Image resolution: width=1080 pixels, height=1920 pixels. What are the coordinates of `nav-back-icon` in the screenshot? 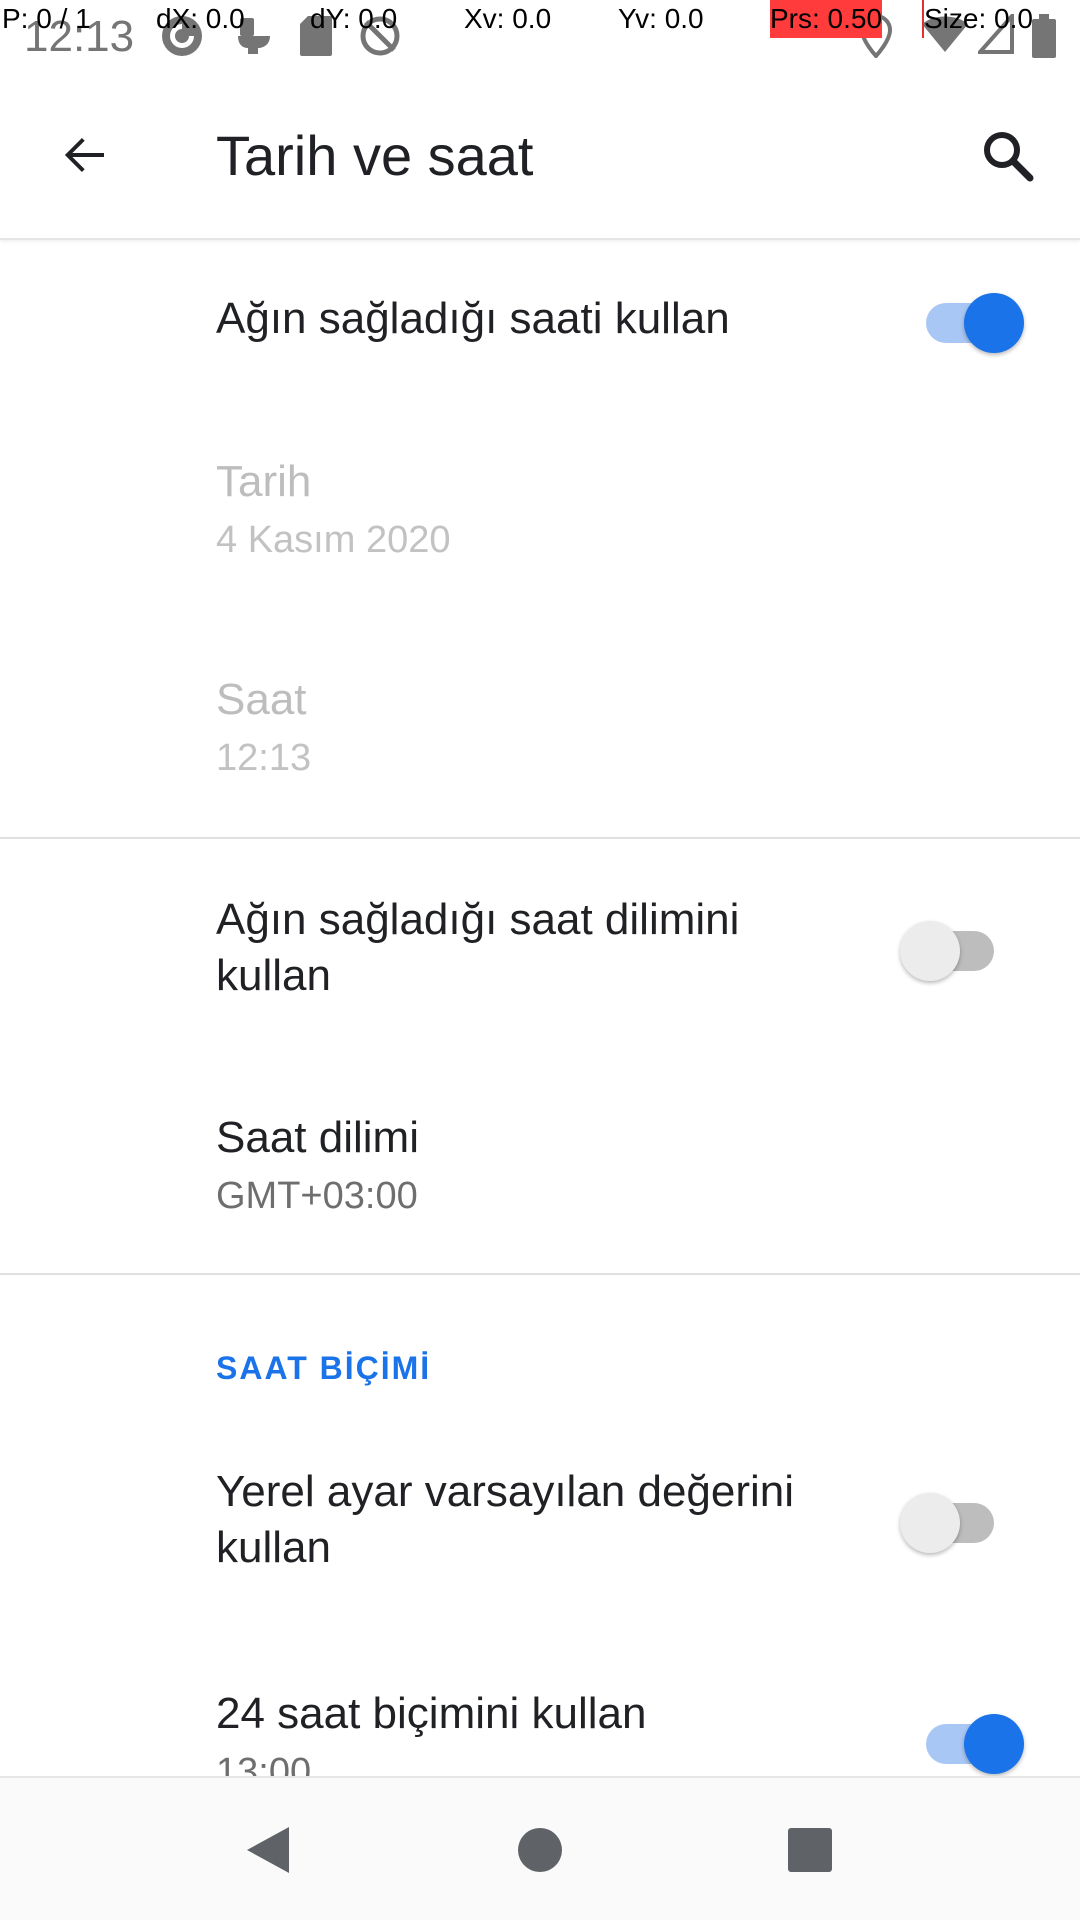 It's located at (268, 1850).